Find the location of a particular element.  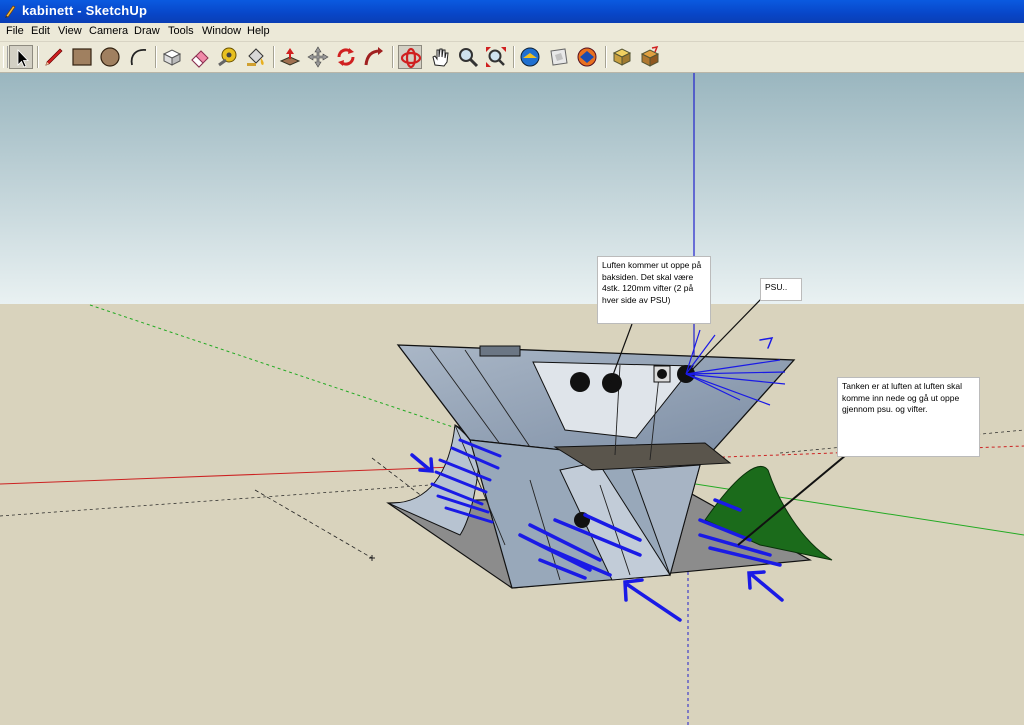

component-browser-icon is located at coordinates (622, 57).